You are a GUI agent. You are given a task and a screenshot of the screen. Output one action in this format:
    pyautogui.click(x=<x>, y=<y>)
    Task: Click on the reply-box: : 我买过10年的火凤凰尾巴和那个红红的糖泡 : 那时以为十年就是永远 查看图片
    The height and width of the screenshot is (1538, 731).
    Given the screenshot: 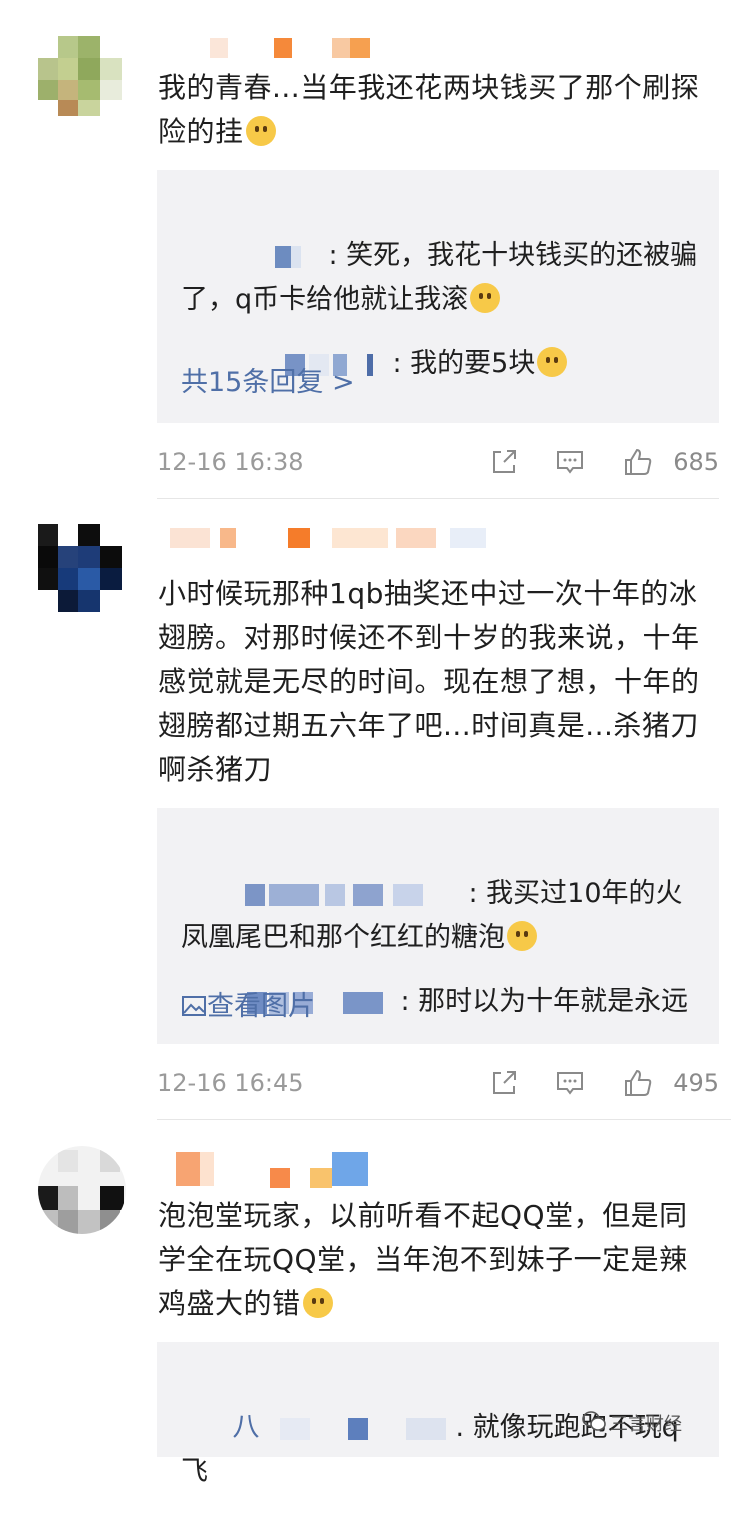 What is the action you would take?
    pyautogui.click(x=438, y=926)
    